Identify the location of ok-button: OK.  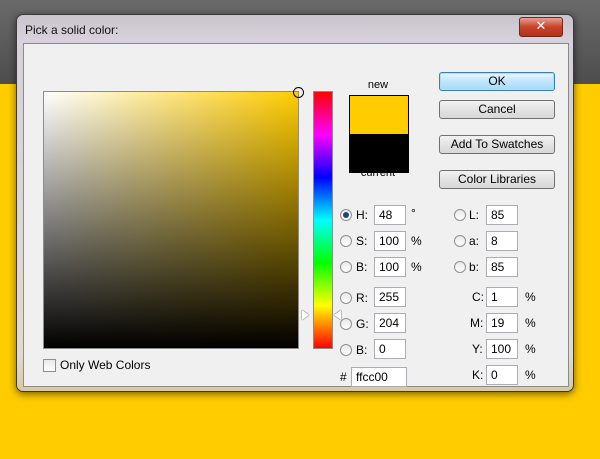
(497, 81).